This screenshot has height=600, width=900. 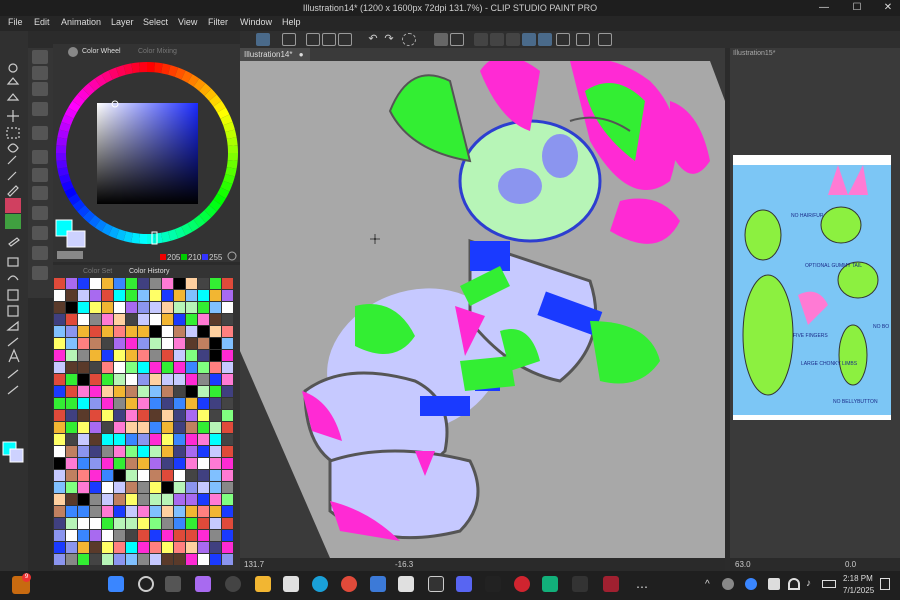 What do you see at coordinates (157, 51) in the screenshot?
I see `tab-color-mixing: Color Mixing` at bounding box center [157, 51].